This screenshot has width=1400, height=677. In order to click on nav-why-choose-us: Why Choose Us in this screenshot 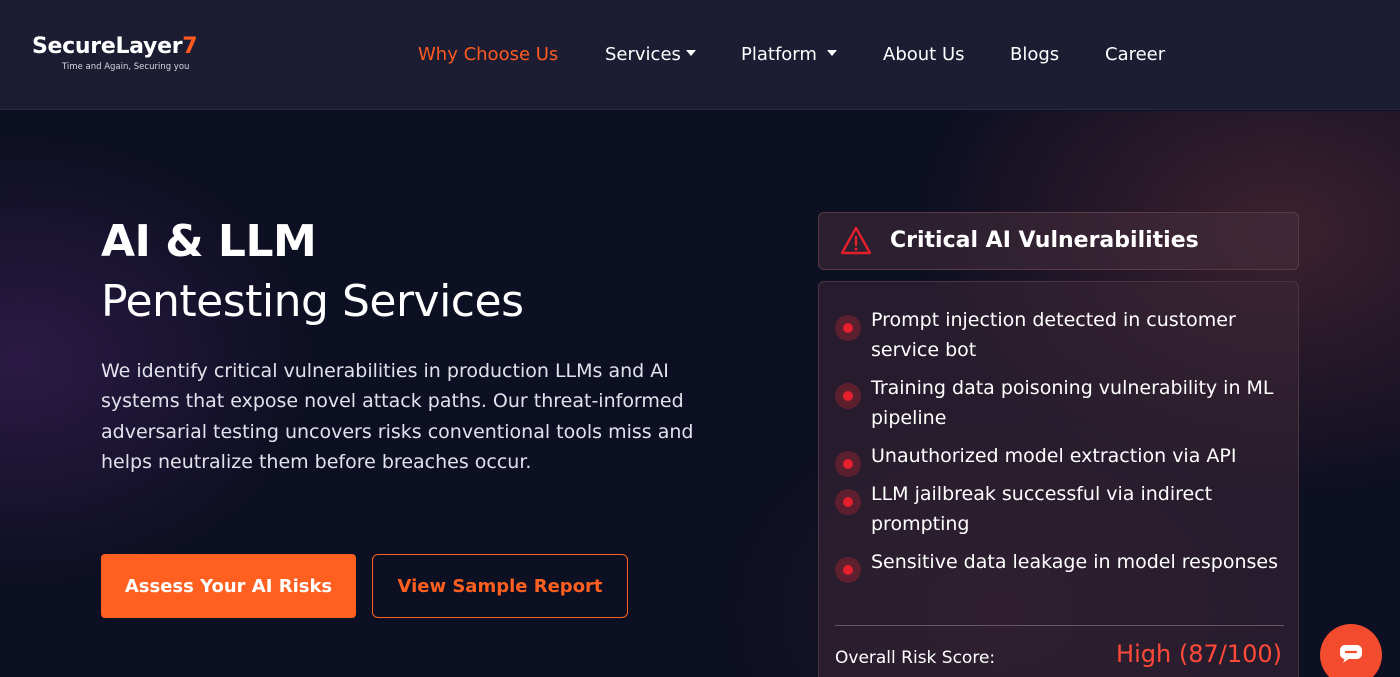, I will do `click(488, 55)`.